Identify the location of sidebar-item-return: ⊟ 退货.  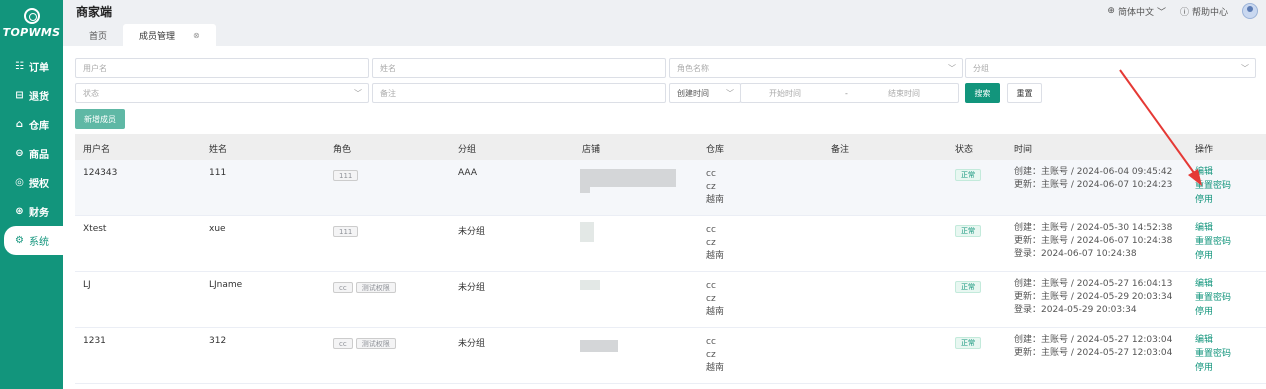
(31, 95).